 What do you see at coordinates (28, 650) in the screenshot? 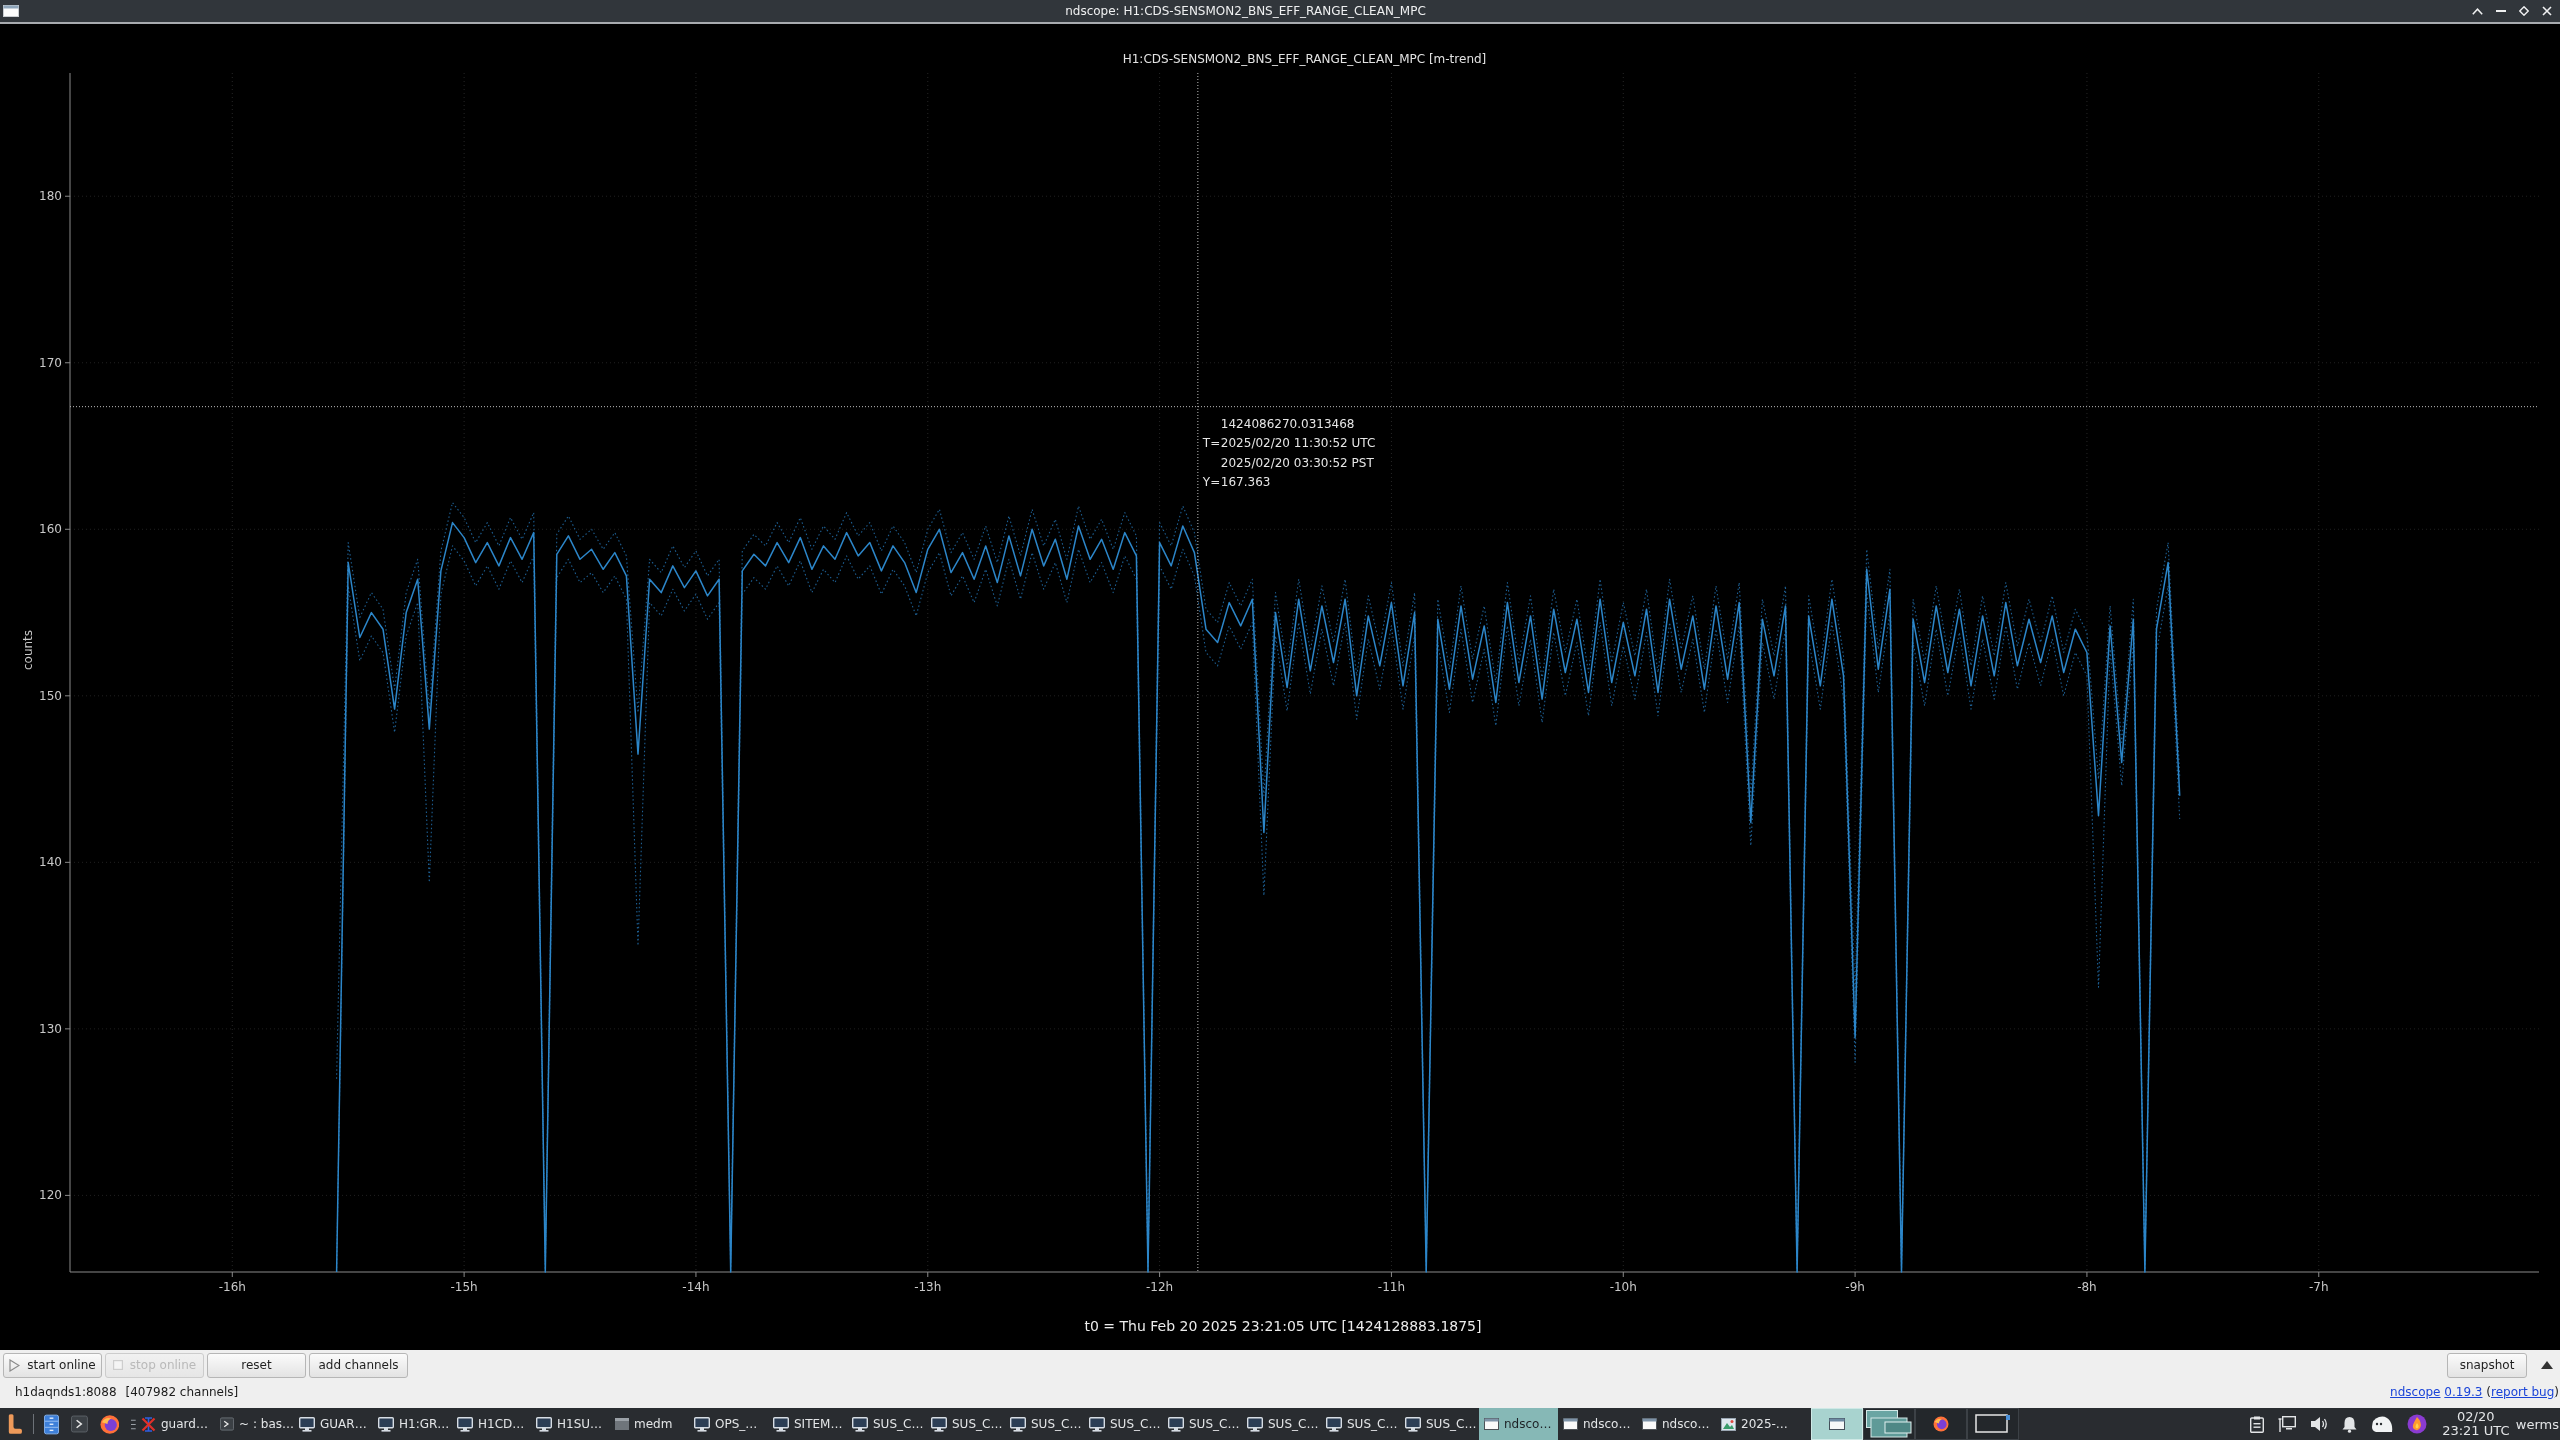
I see `y-axis-title: counts` at bounding box center [28, 650].